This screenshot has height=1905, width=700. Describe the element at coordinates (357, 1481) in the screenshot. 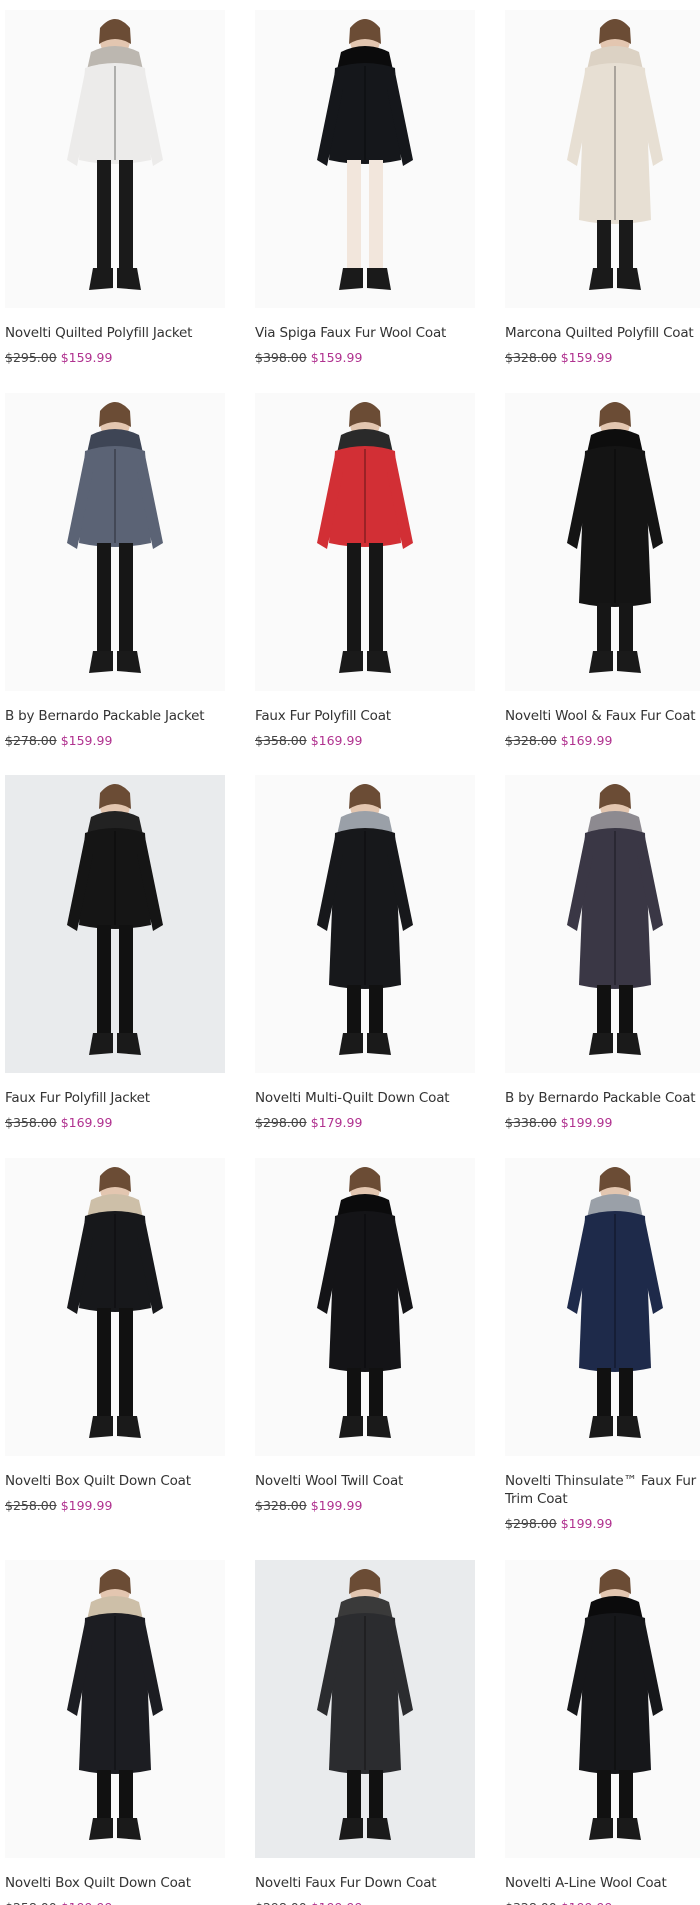

I see `product-name-link: Novelti Wool Twill Coat` at that location.